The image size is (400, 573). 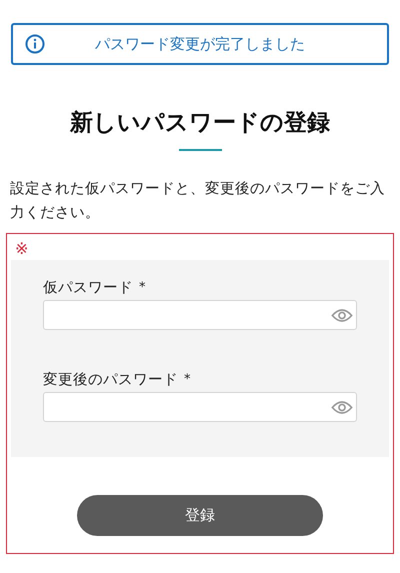 What do you see at coordinates (199, 123) in the screenshot?
I see `page-title: 新しいパスワードの登録` at bounding box center [199, 123].